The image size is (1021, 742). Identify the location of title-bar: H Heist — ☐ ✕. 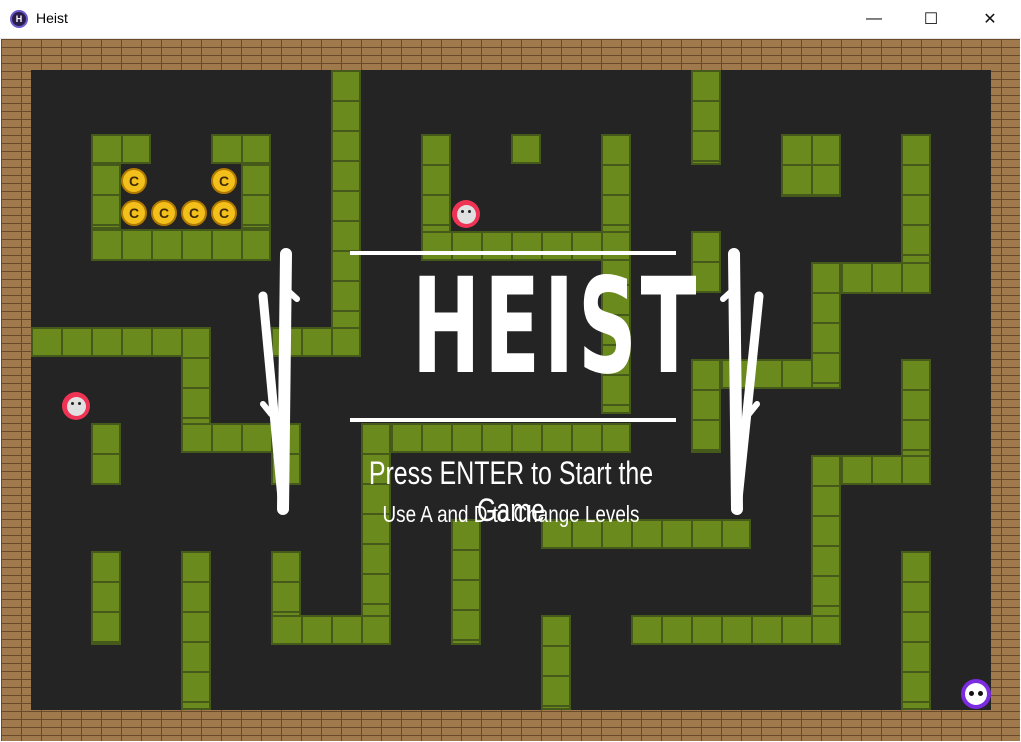
(510, 19).